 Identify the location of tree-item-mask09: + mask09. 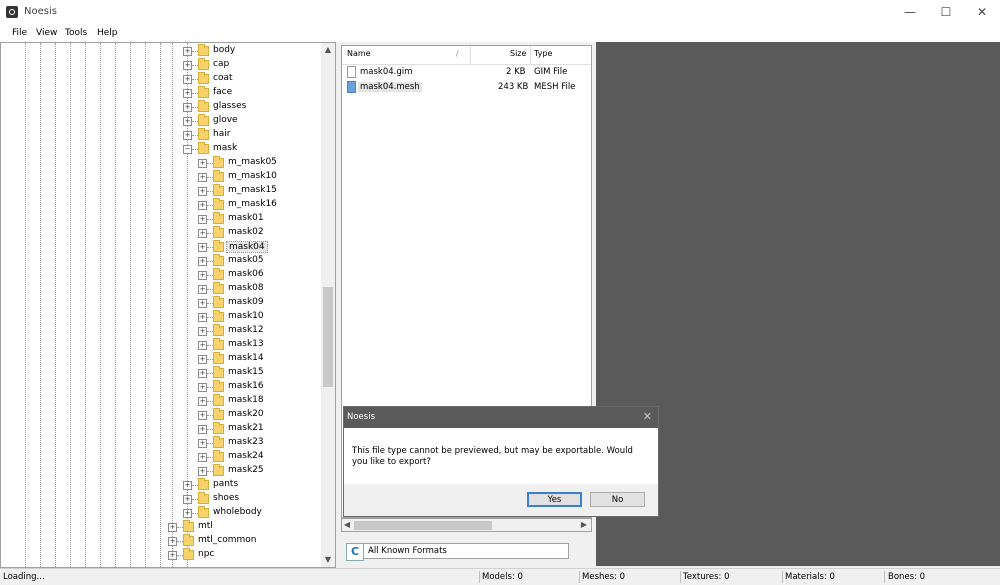
(160, 303).